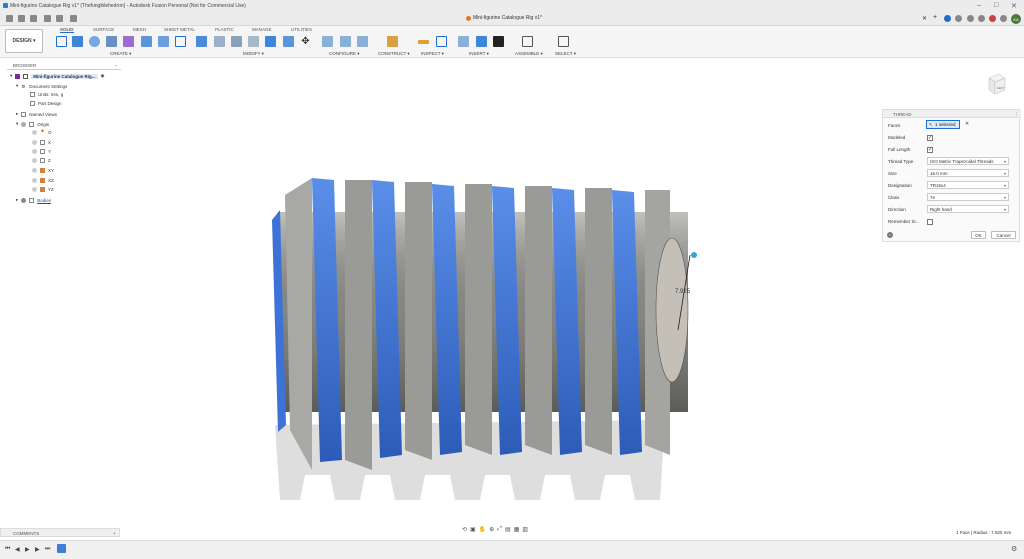 The image size is (1024, 559). What do you see at coordinates (43, 189) in the screenshot?
I see `sidebar-item-plane-yz: YZ` at bounding box center [43, 189].